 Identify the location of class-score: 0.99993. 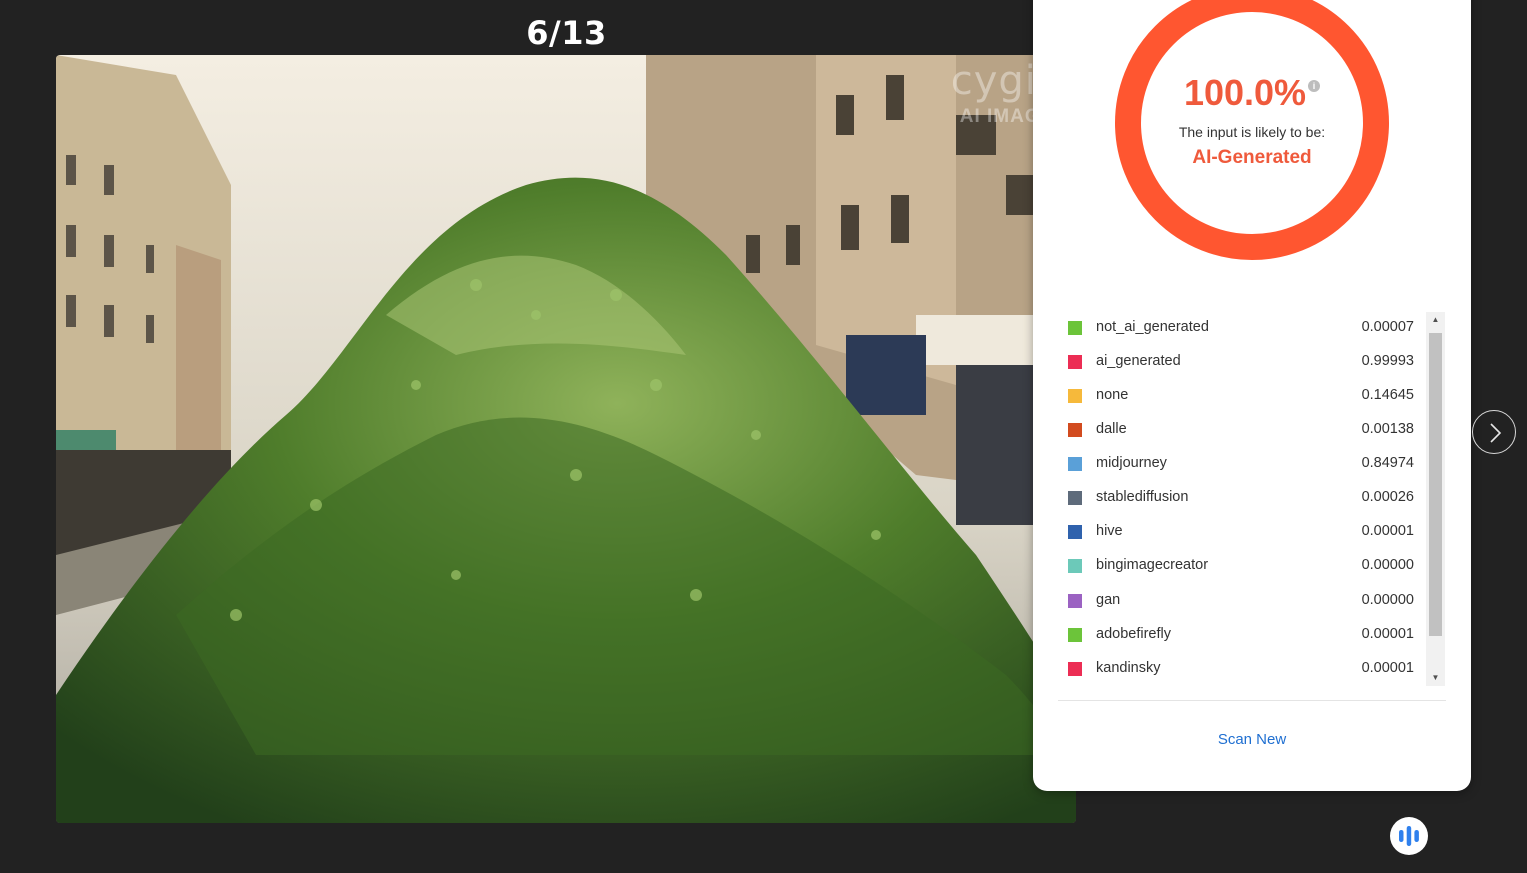
(1387, 361).